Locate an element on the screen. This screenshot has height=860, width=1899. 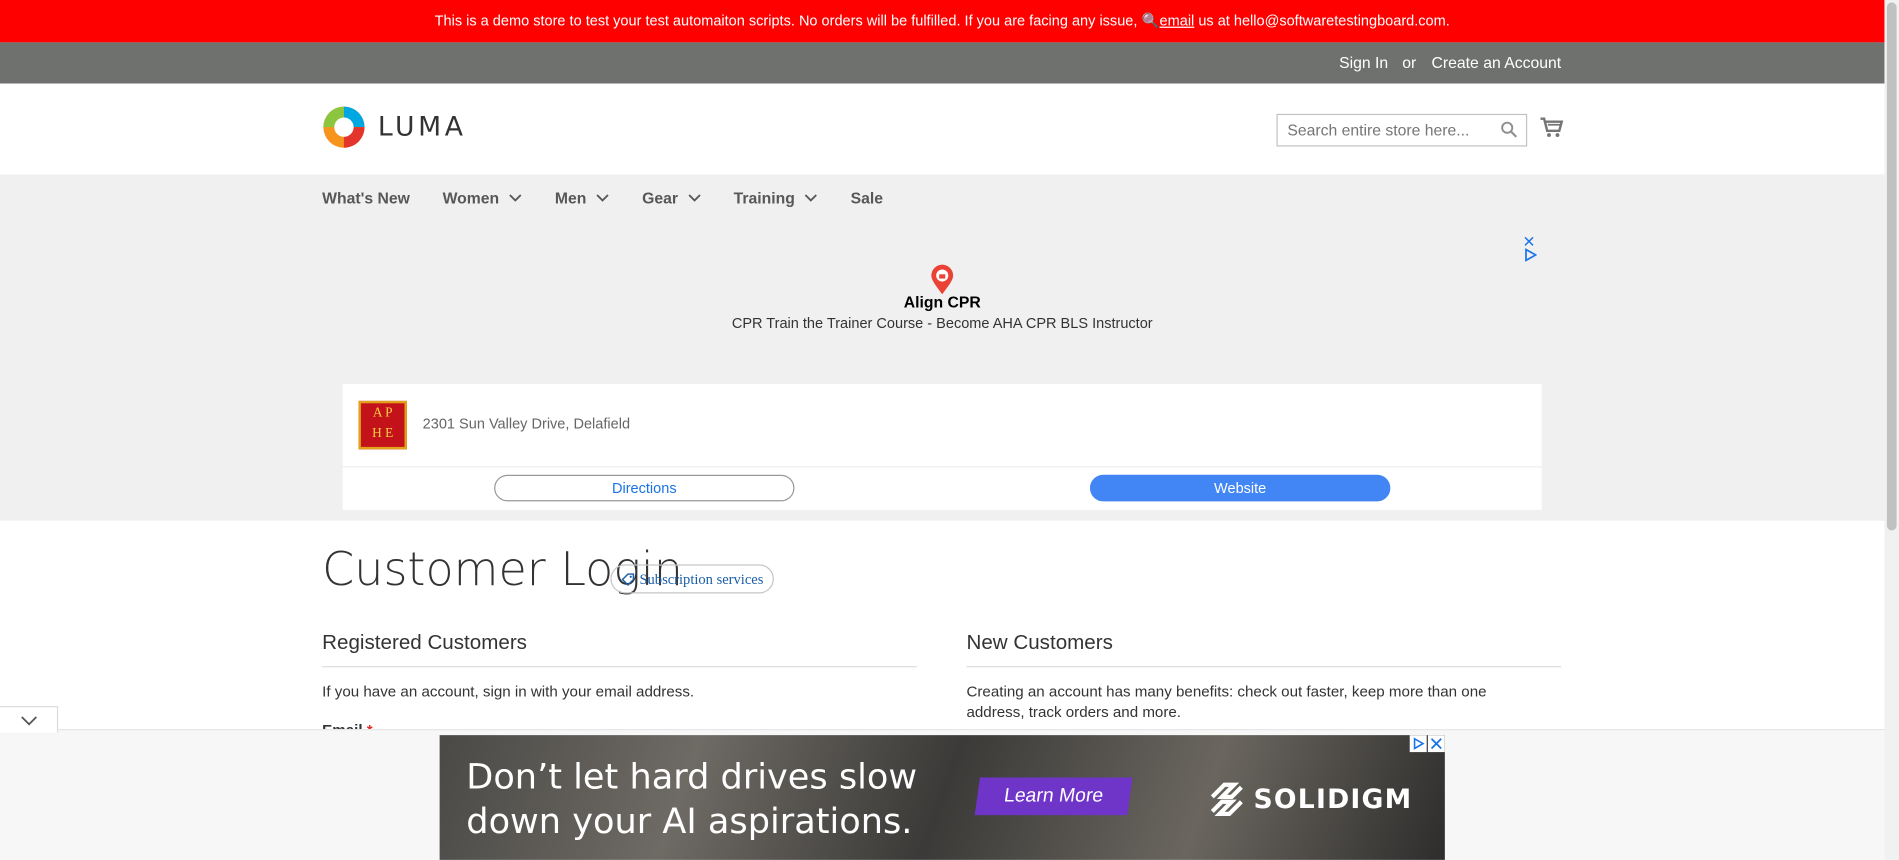
luma-logo-icon is located at coordinates (344, 127).